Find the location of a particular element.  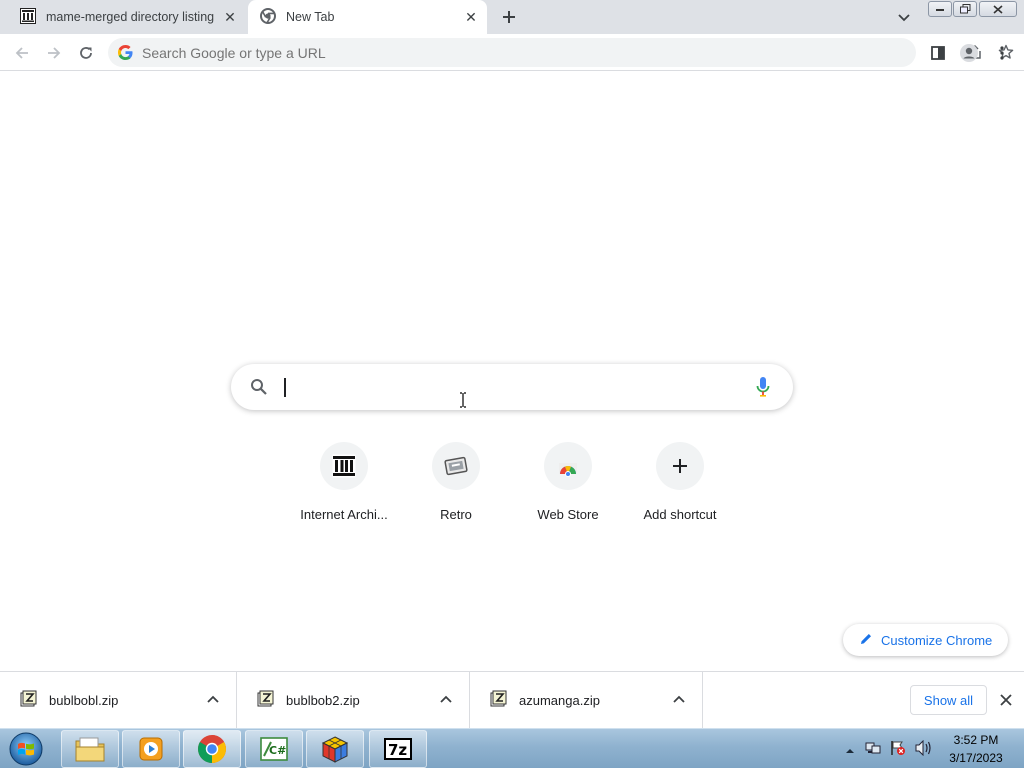

tab-title: New Tab is located at coordinates (310, 17).